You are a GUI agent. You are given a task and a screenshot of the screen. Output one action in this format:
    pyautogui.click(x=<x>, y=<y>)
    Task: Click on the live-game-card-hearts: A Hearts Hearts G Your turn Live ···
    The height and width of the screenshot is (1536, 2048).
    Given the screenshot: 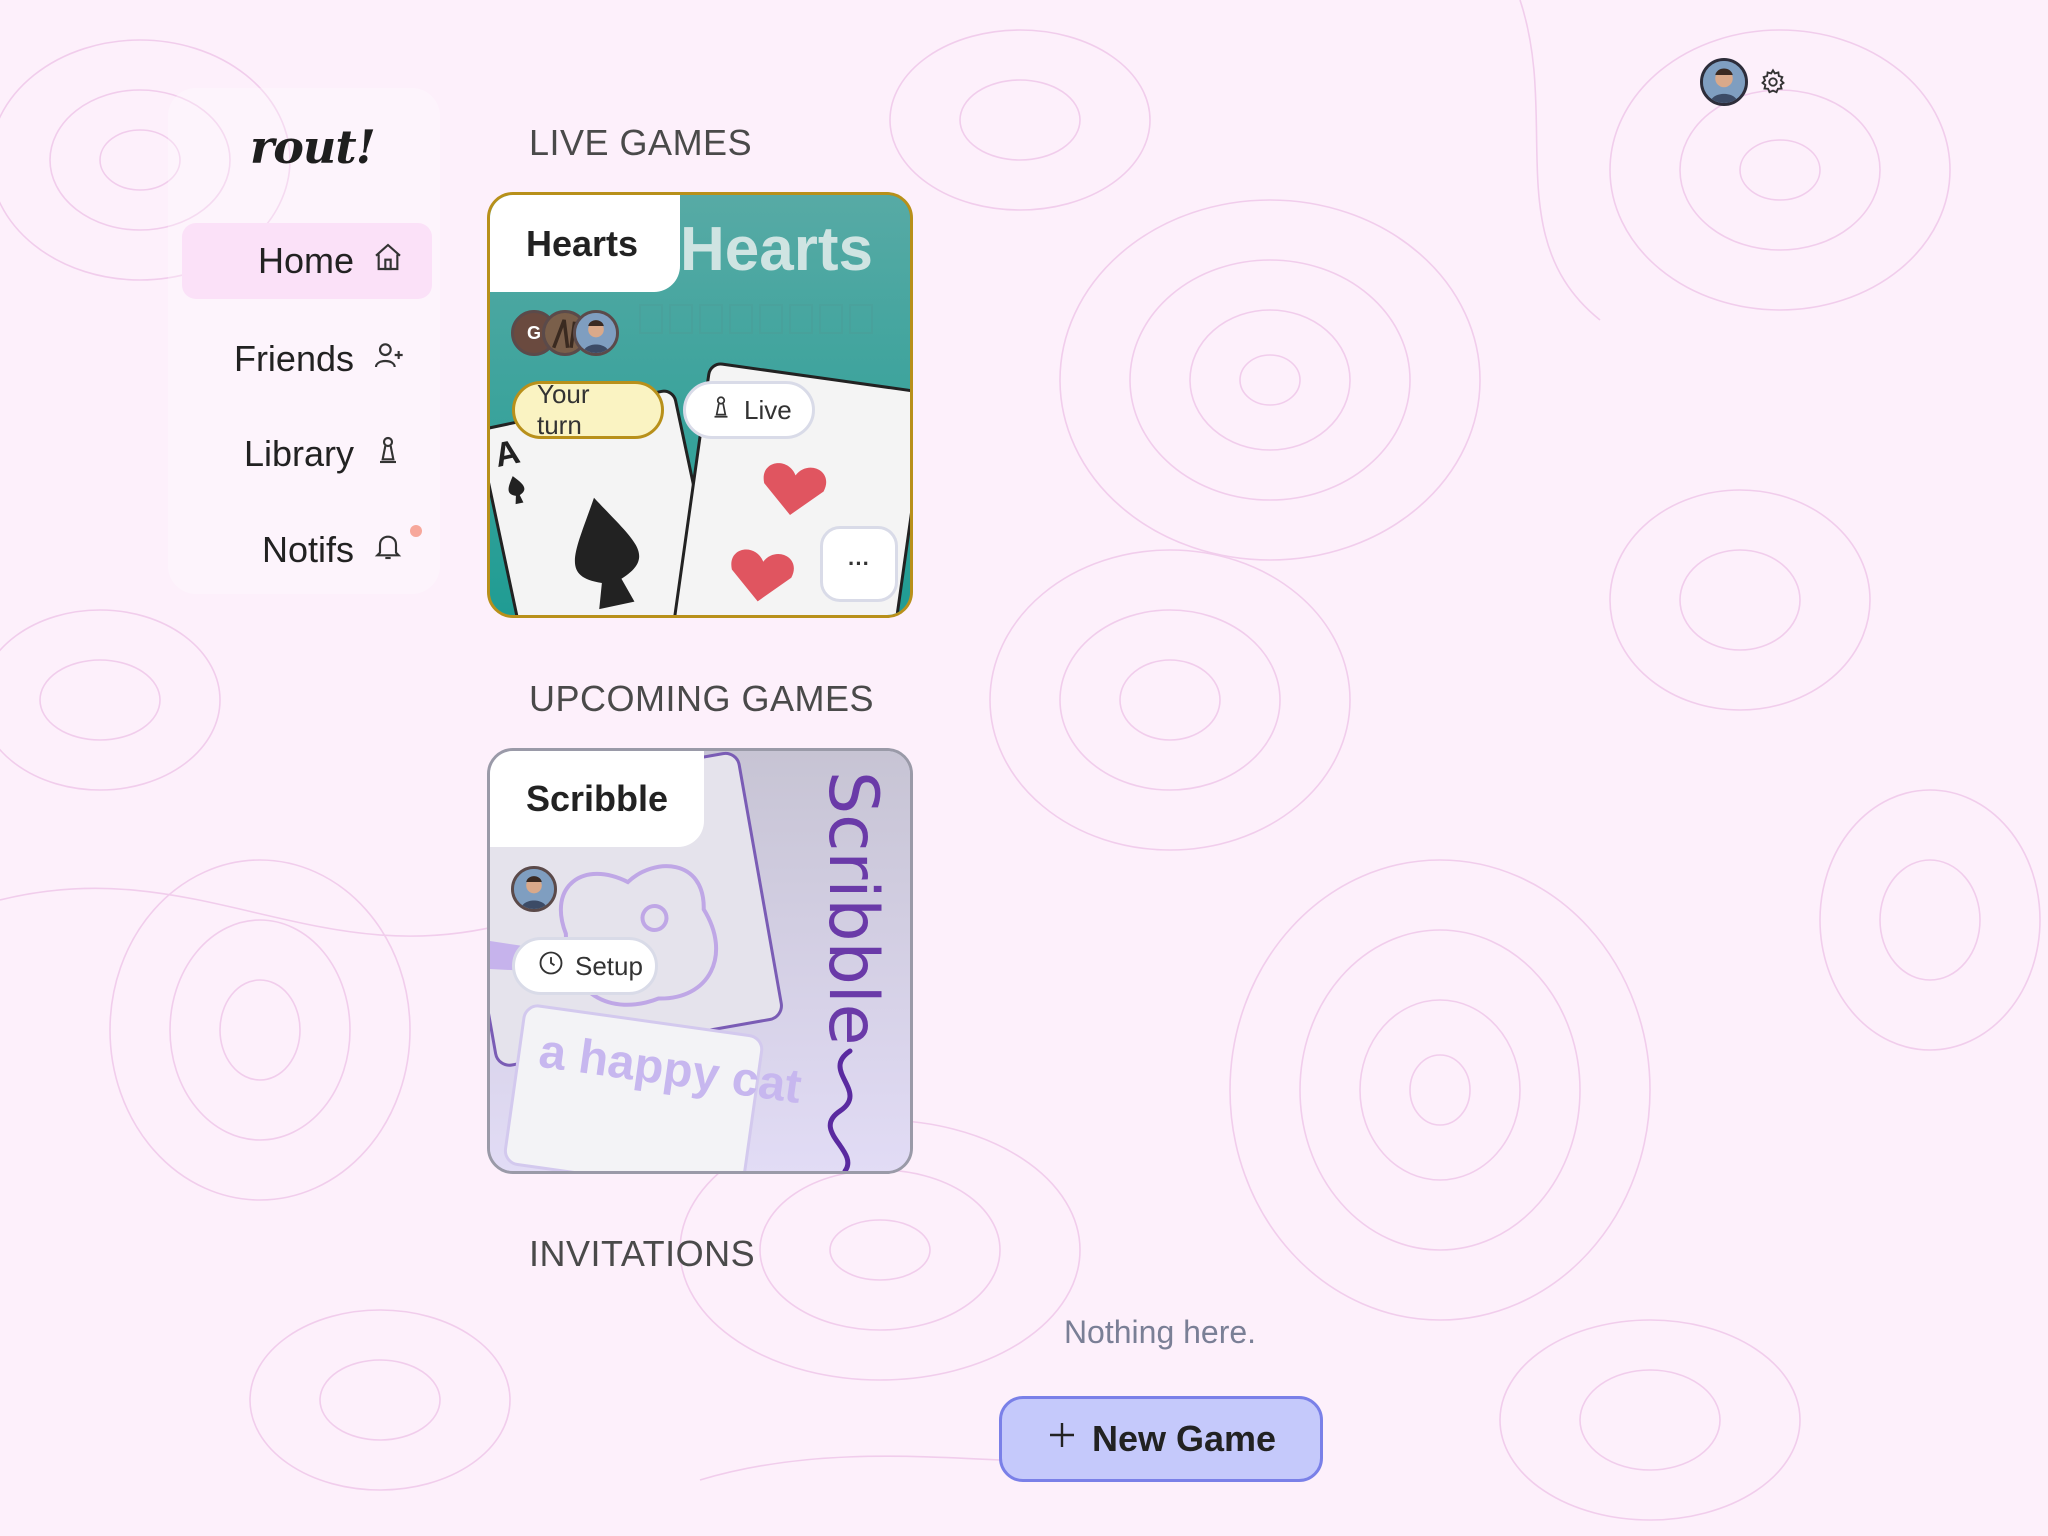 What is the action you would take?
    pyautogui.click(x=700, y=405)
    